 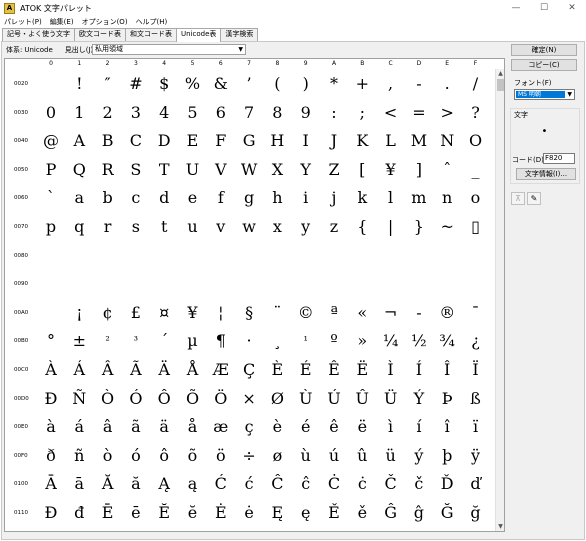 What do you see at coordinates (136, 484) in the screenshot?
I see `char-cell: ă` at bounding box center [136, 484].